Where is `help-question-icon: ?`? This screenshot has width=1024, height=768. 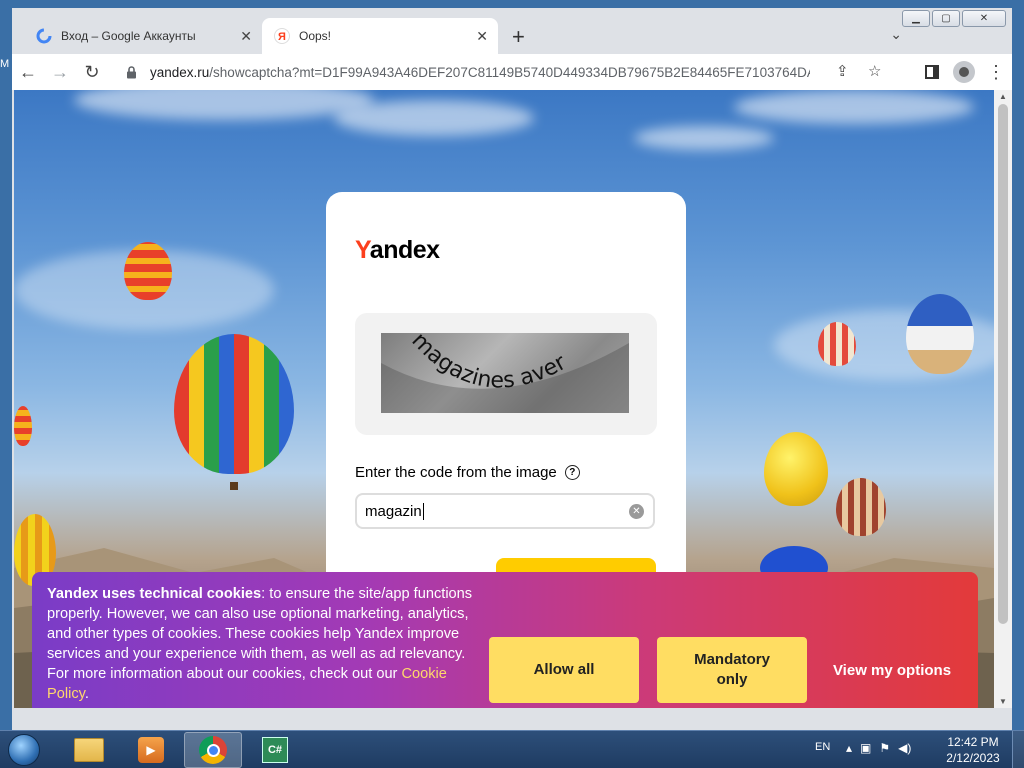
help-question-icon: ? is located at coordinates (572, 472).